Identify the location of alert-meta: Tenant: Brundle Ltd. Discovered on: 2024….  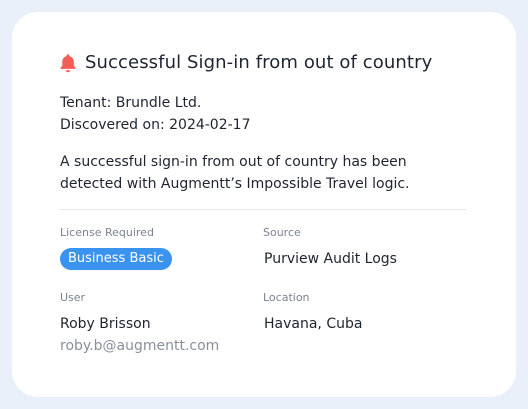
(155, 114).